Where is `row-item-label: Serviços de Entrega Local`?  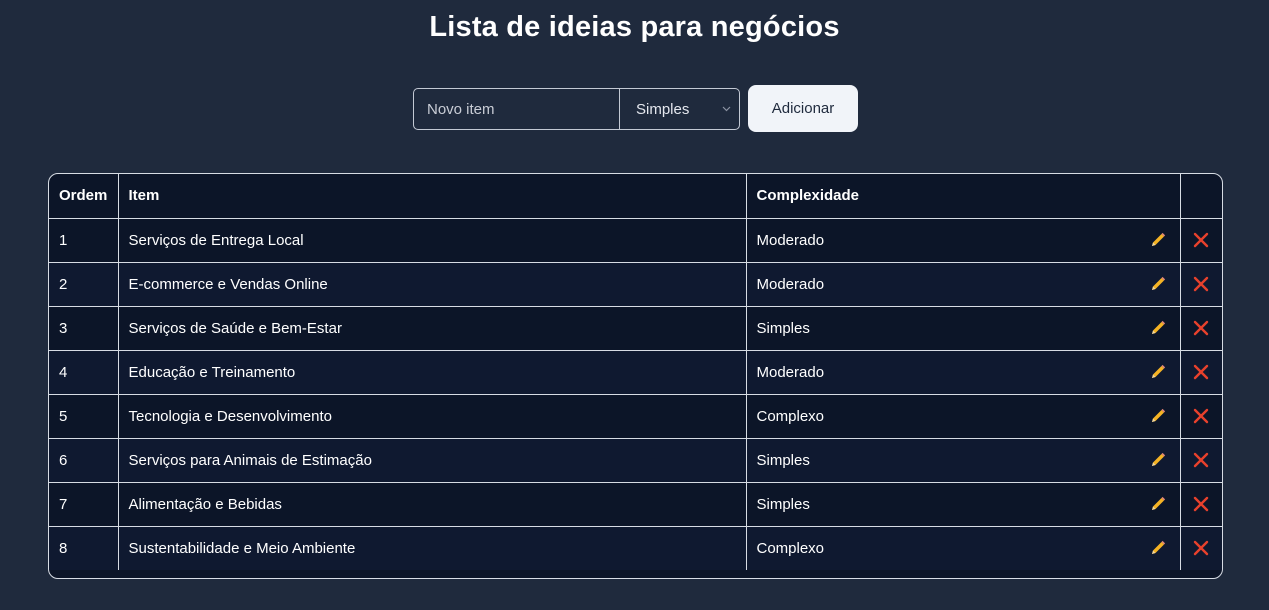 row-item-label: Serviços de Entrega Local is located at coordinates (216, 240).